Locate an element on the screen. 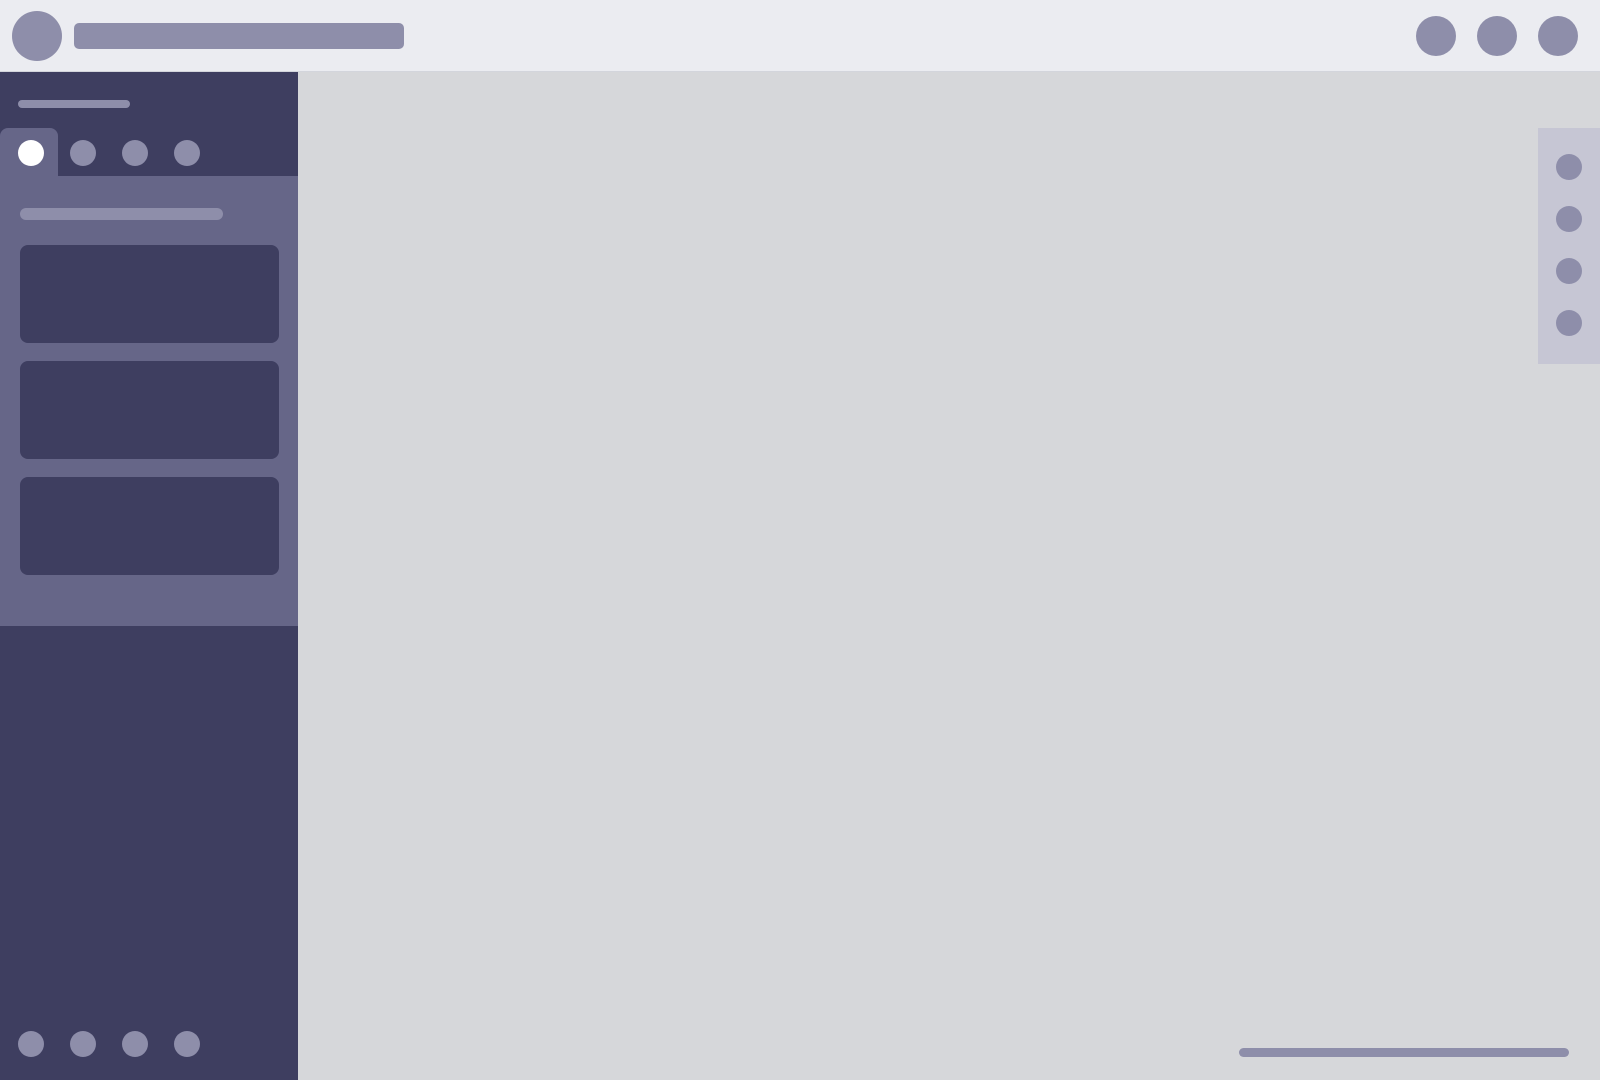 The width and height of the screenshot is (1600, 1080). tab-3-icon is located at coordinates (135, 153).